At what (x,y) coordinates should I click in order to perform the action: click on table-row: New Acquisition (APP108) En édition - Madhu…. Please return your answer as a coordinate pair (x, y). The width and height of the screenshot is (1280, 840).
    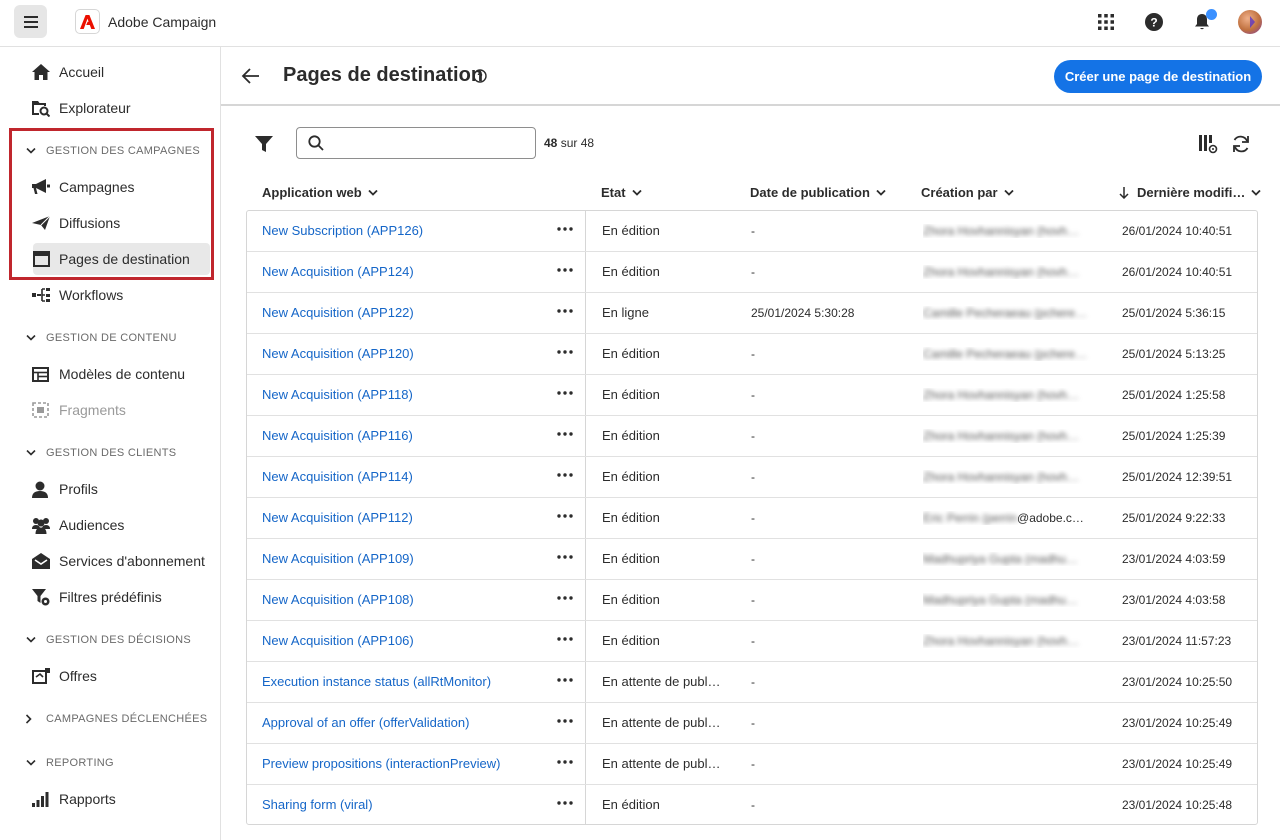
    Looking at the image, I should click on (752, 600).